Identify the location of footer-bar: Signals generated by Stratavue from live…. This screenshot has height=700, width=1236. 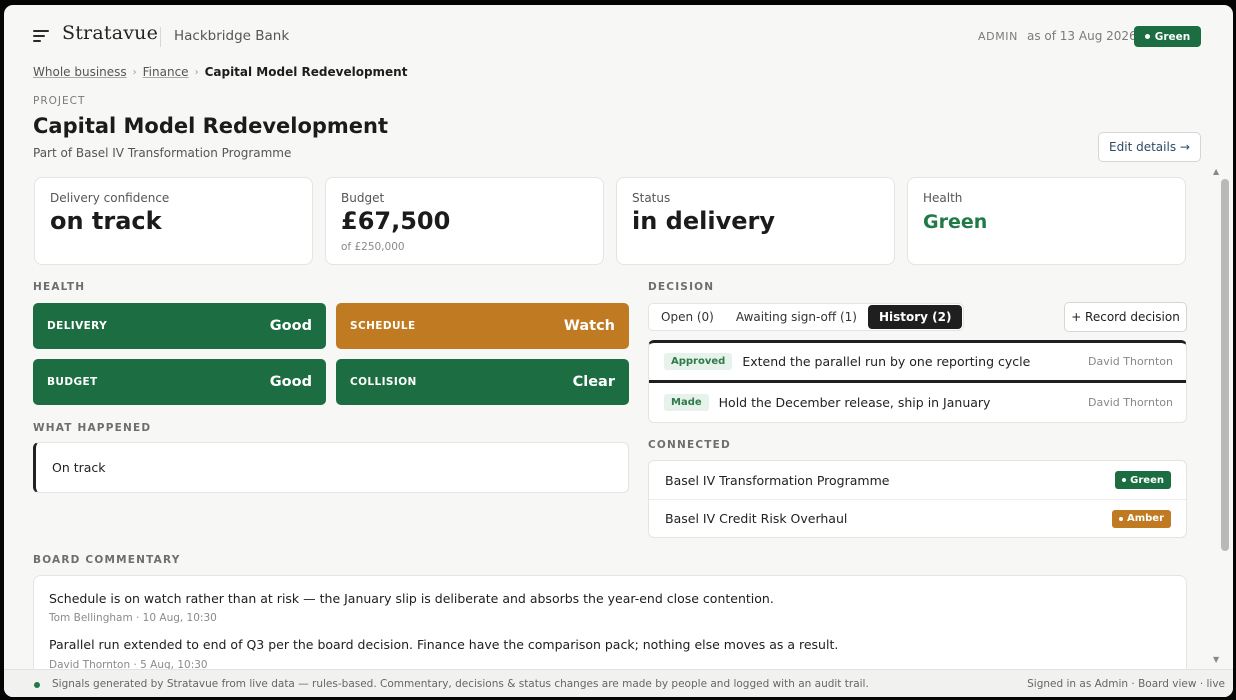
(618, 683).